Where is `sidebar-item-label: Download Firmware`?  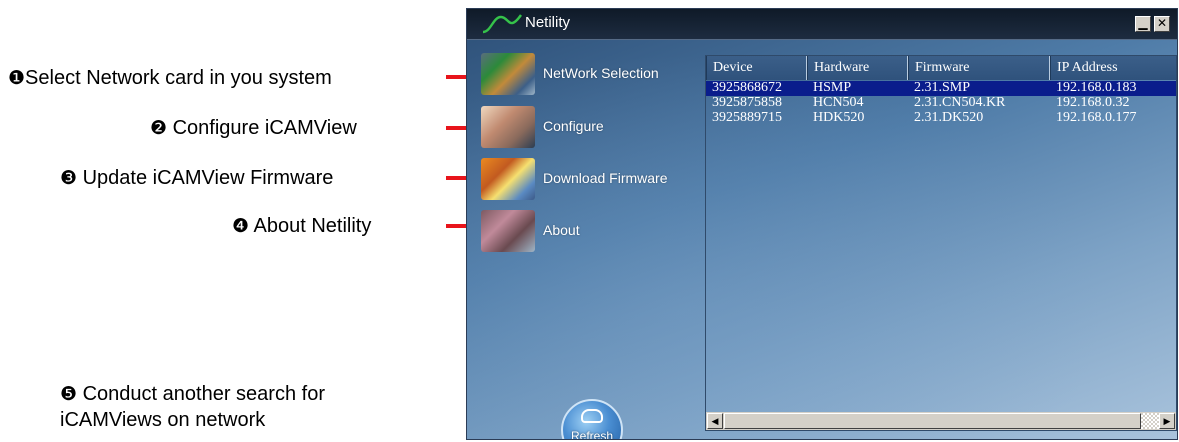 sidebar-item-label: Download Firmware is located at coordinates (605, 178).